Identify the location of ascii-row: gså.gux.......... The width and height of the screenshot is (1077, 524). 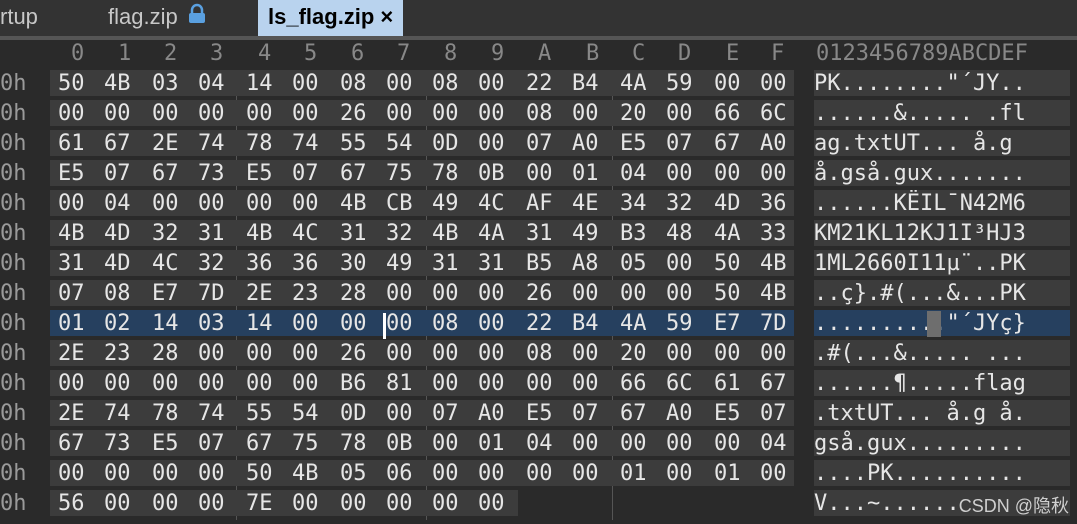
(942, 443).